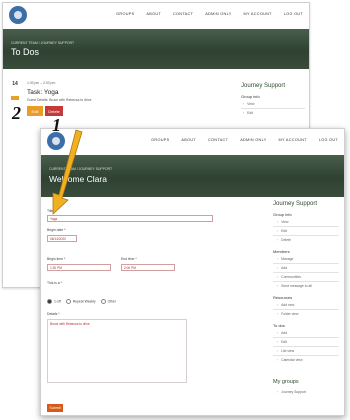 Image resolution: width=350 pixels, height=420 pixels. I want to click on arrow-shape, so click(67, 172).